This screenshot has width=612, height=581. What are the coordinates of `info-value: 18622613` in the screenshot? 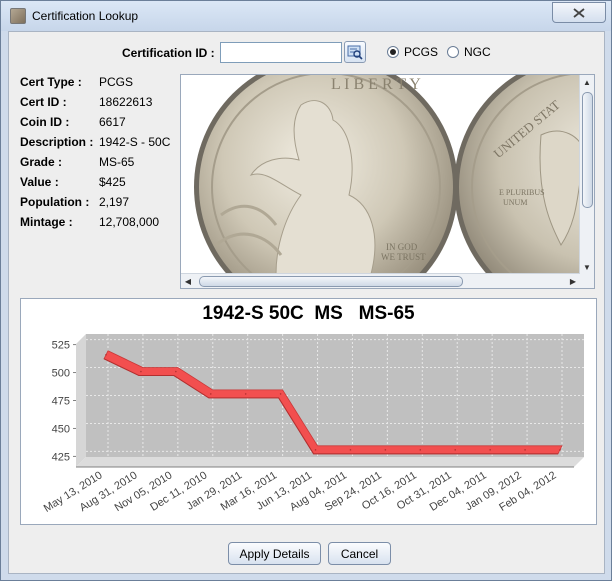 It's located at (126, 102).